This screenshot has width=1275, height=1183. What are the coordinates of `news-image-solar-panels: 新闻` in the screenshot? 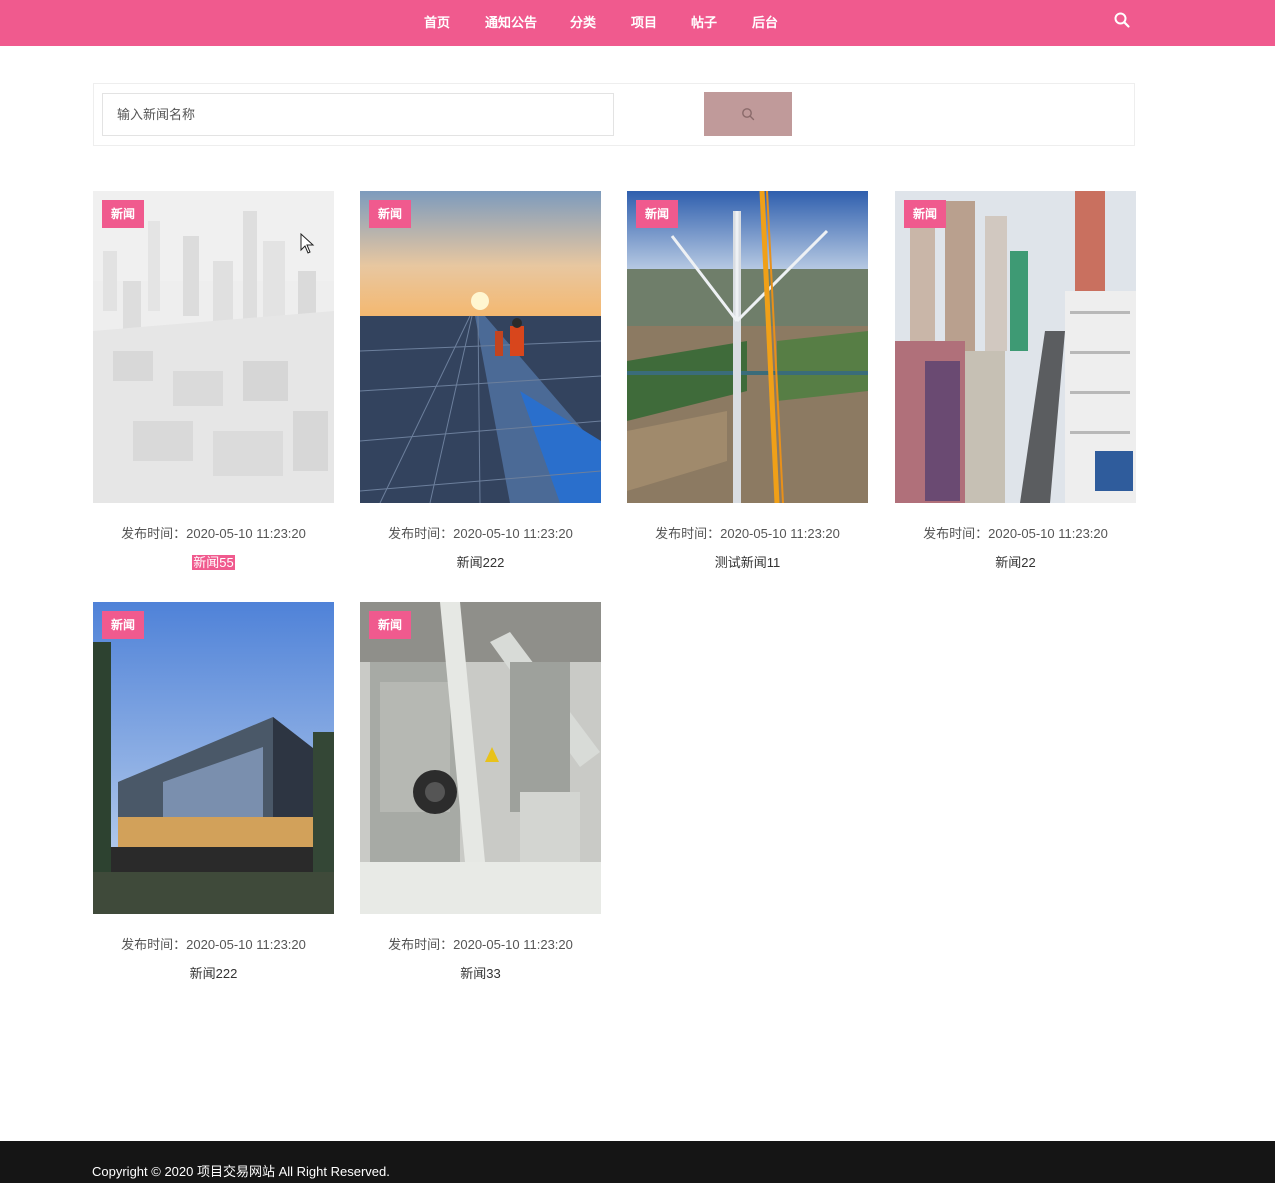 It's located at (480, 347).